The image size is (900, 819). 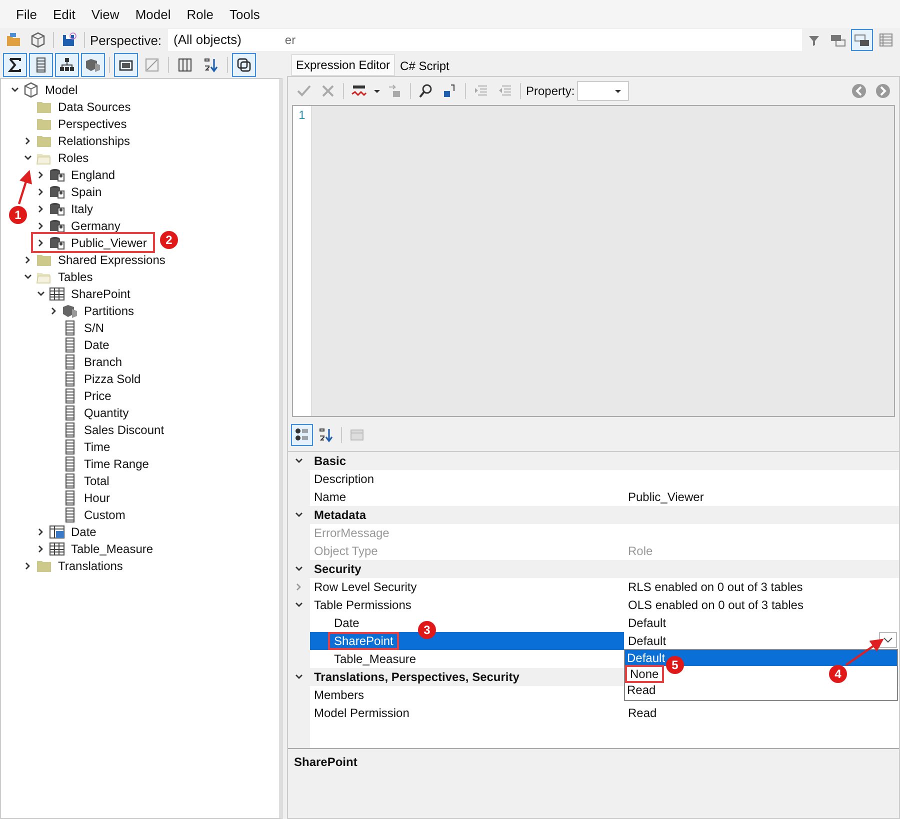 I want to click on hierarchy-icon, so click(x=67, y=65).